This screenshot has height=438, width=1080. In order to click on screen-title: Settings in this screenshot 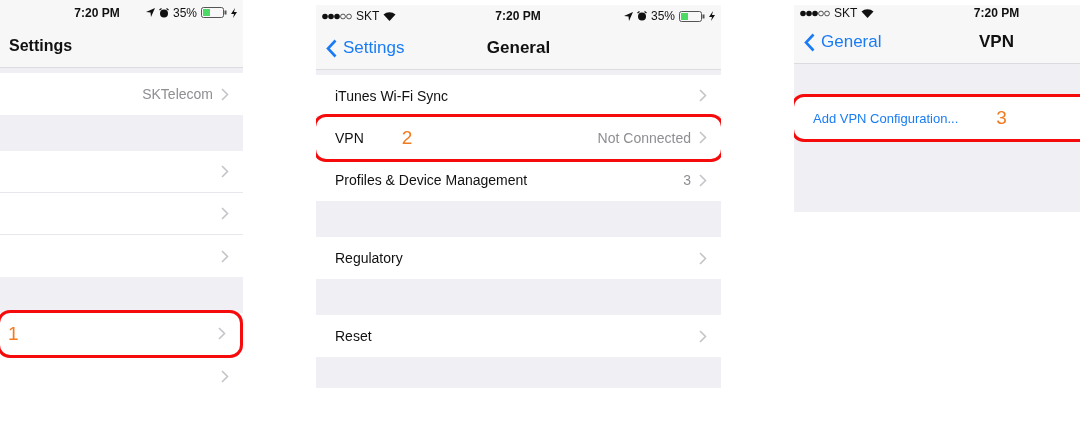, I will do `click(41, 46)`.